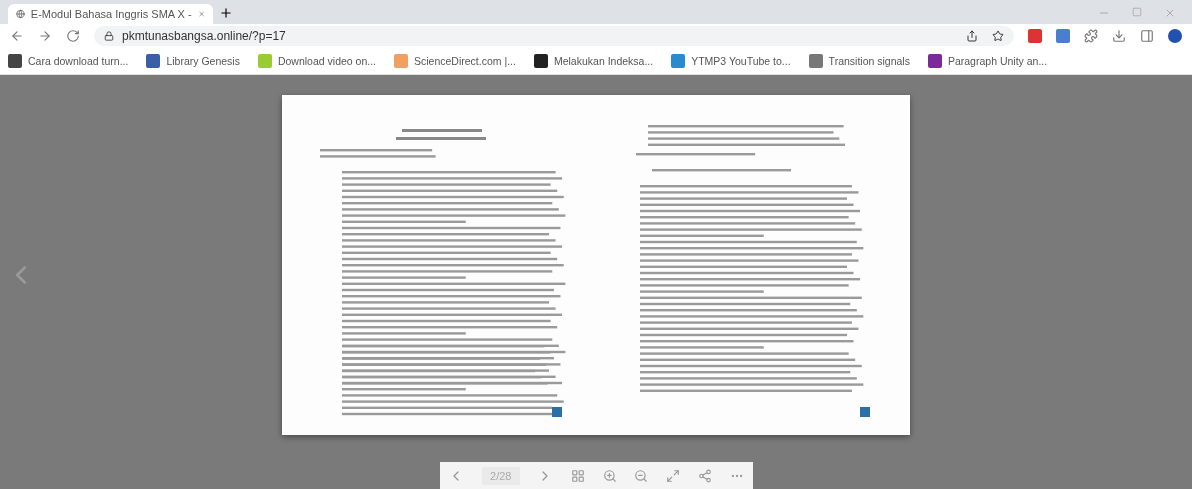 This screenshot has height=489, width=1192. Describe the element at coordinates (17, 36) in the screenshot. I see `back-icon` at that location.